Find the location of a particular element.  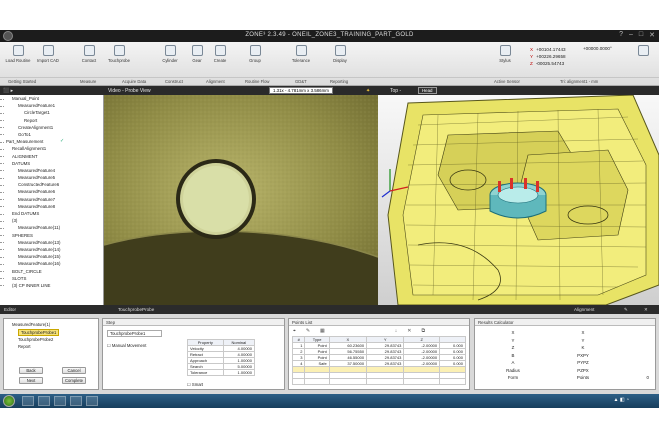

result-row: ZK is located at coordinates (548, 347).